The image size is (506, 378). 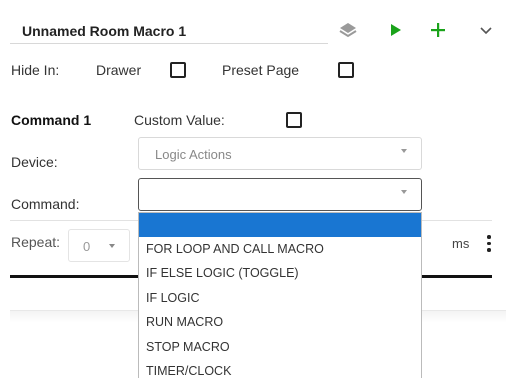 What do you see at coordinates (280, 273) in the screenshot?
I see `dropdown-option: IF ELSE LOGIC (TOGGLE)` at bounding box center [280, 273].